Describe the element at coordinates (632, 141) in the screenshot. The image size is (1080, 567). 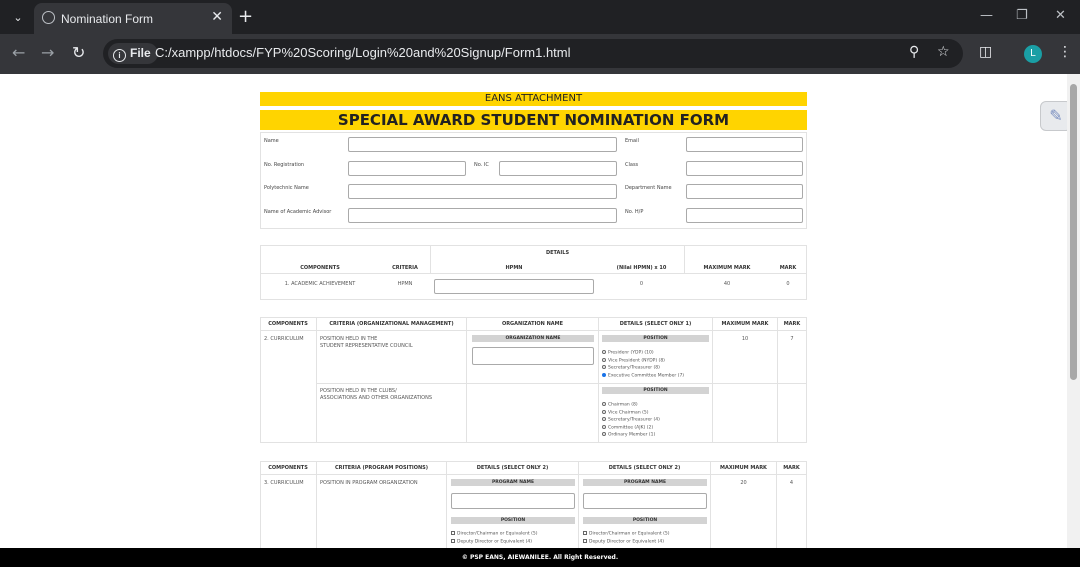
I see `email-label: Email` at that location.